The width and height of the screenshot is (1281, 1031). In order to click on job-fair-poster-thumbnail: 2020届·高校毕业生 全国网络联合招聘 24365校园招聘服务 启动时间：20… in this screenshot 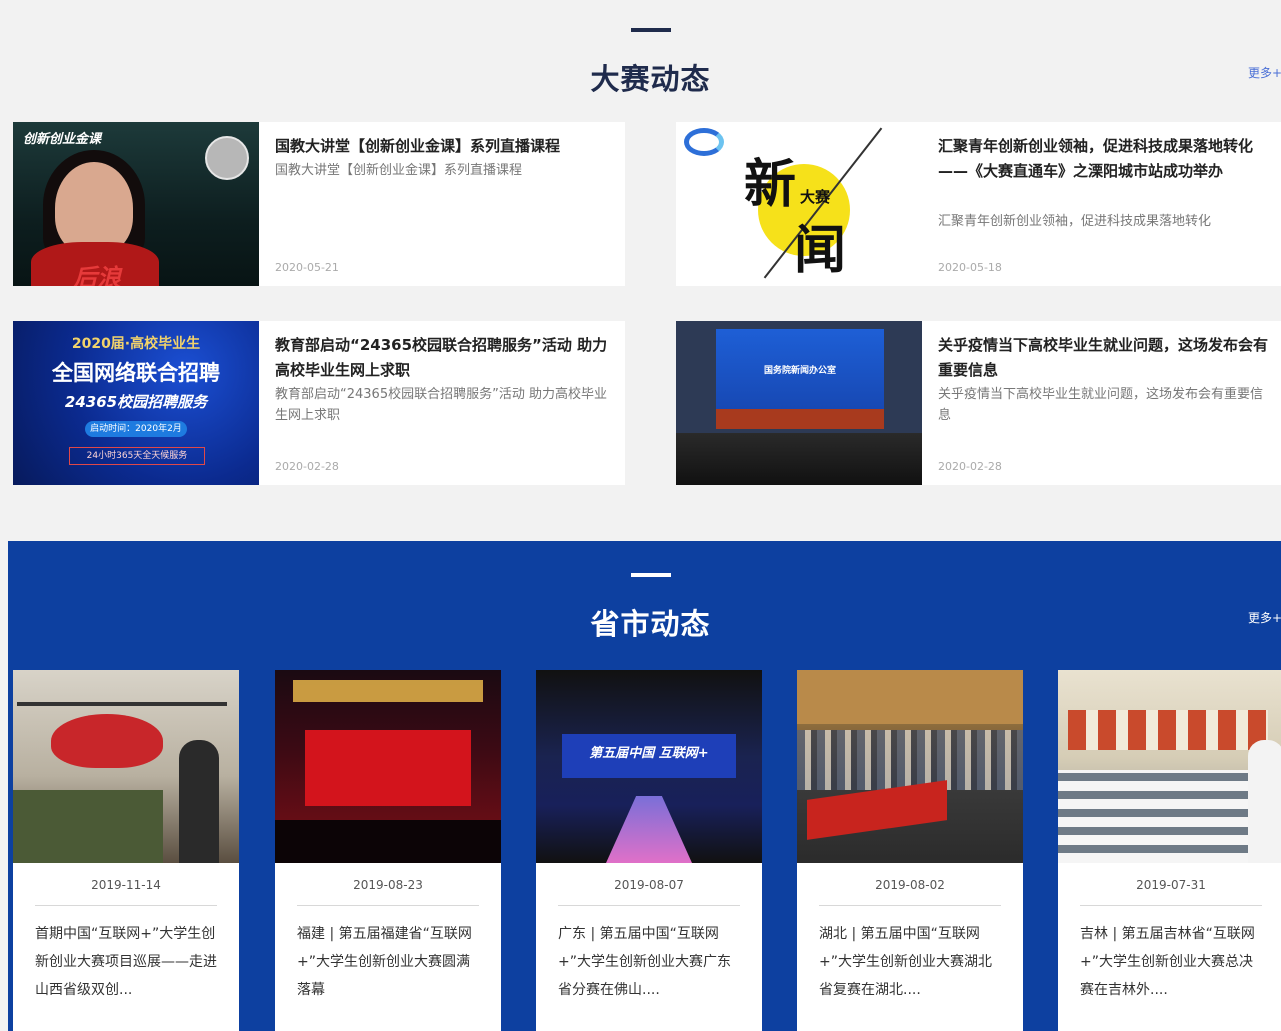, I will do `click(136, 403)`.